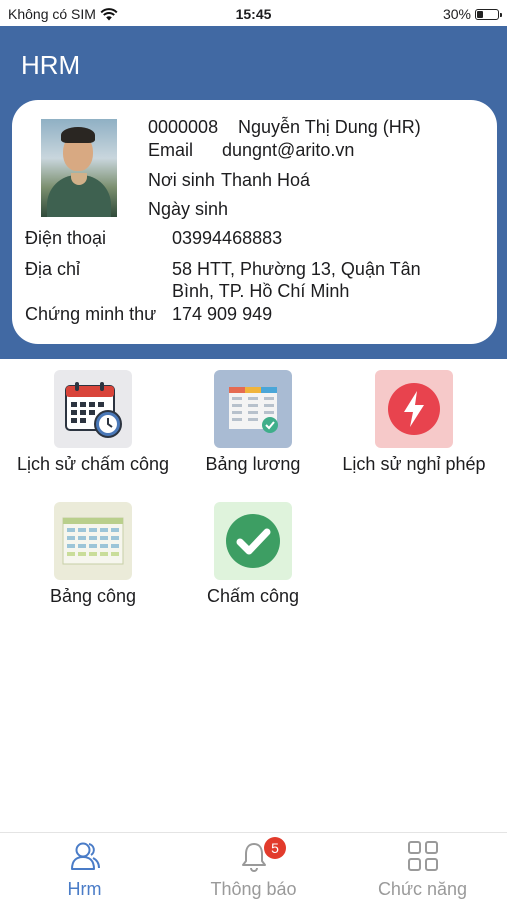  What do you see at coordinates (85, 856) in the screenshot?
I see `people-icon` at bounding box center [85, 856].